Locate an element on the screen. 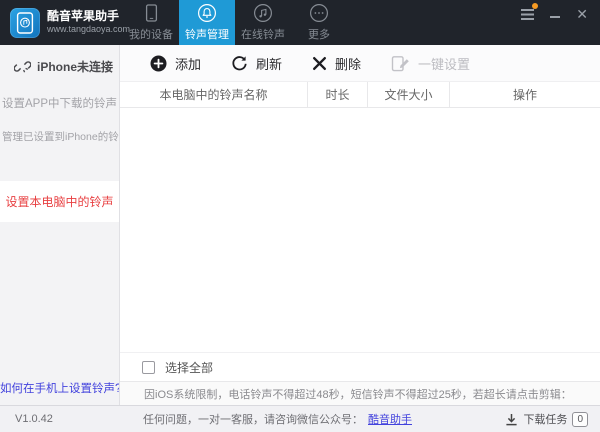  support-info: 任何问题，一对一客服，请咨询微信公众号： 酷音助手 is located at coordinates (277, 419).